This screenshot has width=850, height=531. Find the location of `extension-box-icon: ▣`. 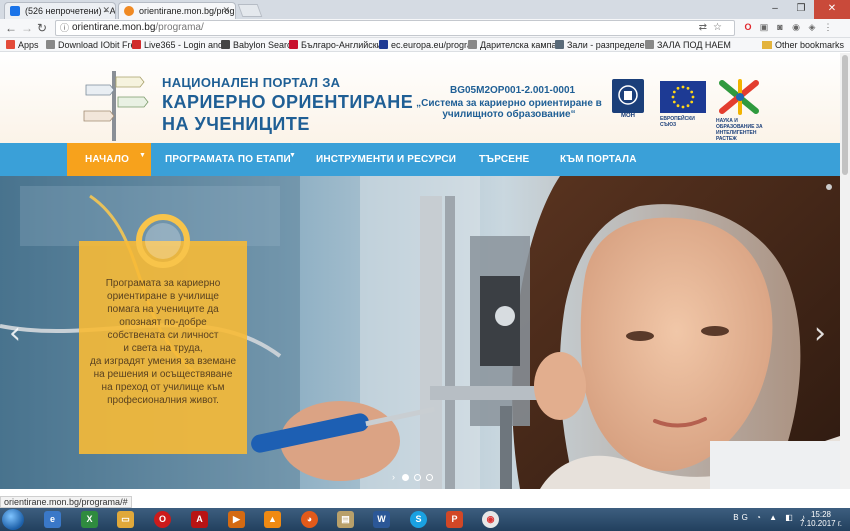

extension-box-icon: ▣ is located at coordinates (764, 27).